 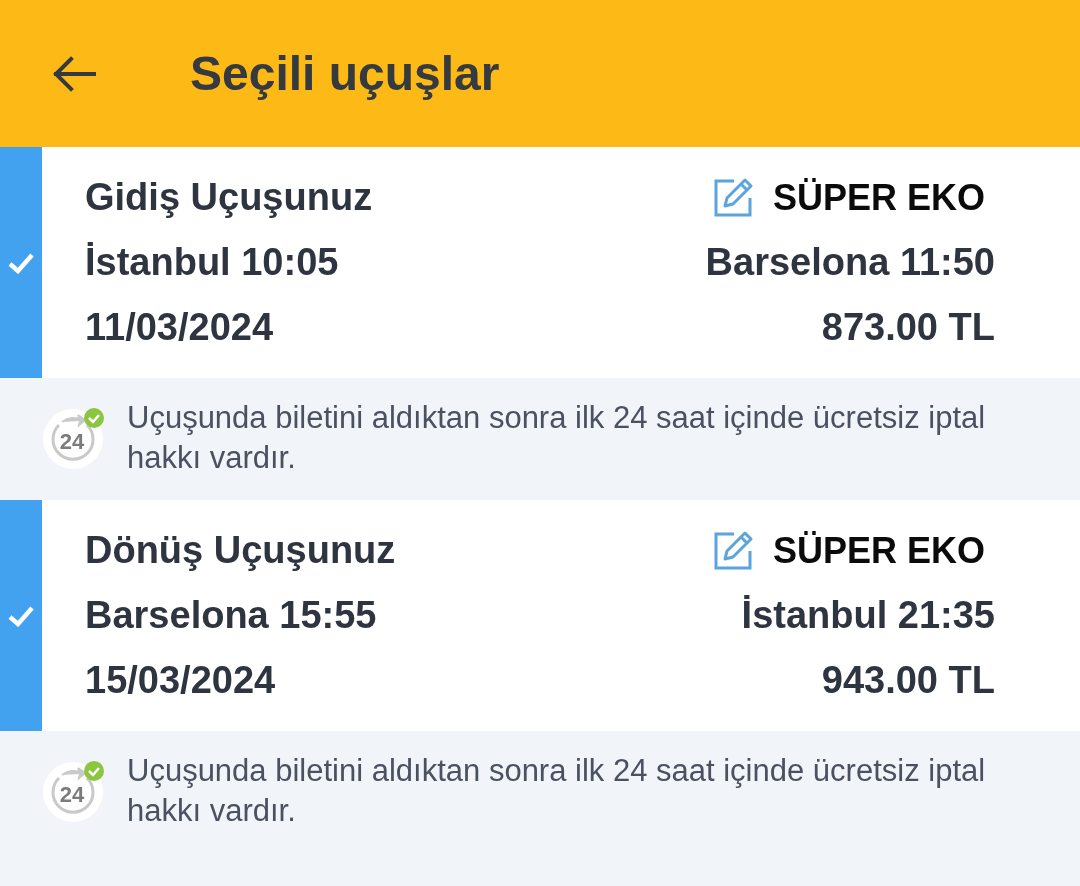 I want to click on flight-date: 11/03/2024, so click(x=179, y=327).